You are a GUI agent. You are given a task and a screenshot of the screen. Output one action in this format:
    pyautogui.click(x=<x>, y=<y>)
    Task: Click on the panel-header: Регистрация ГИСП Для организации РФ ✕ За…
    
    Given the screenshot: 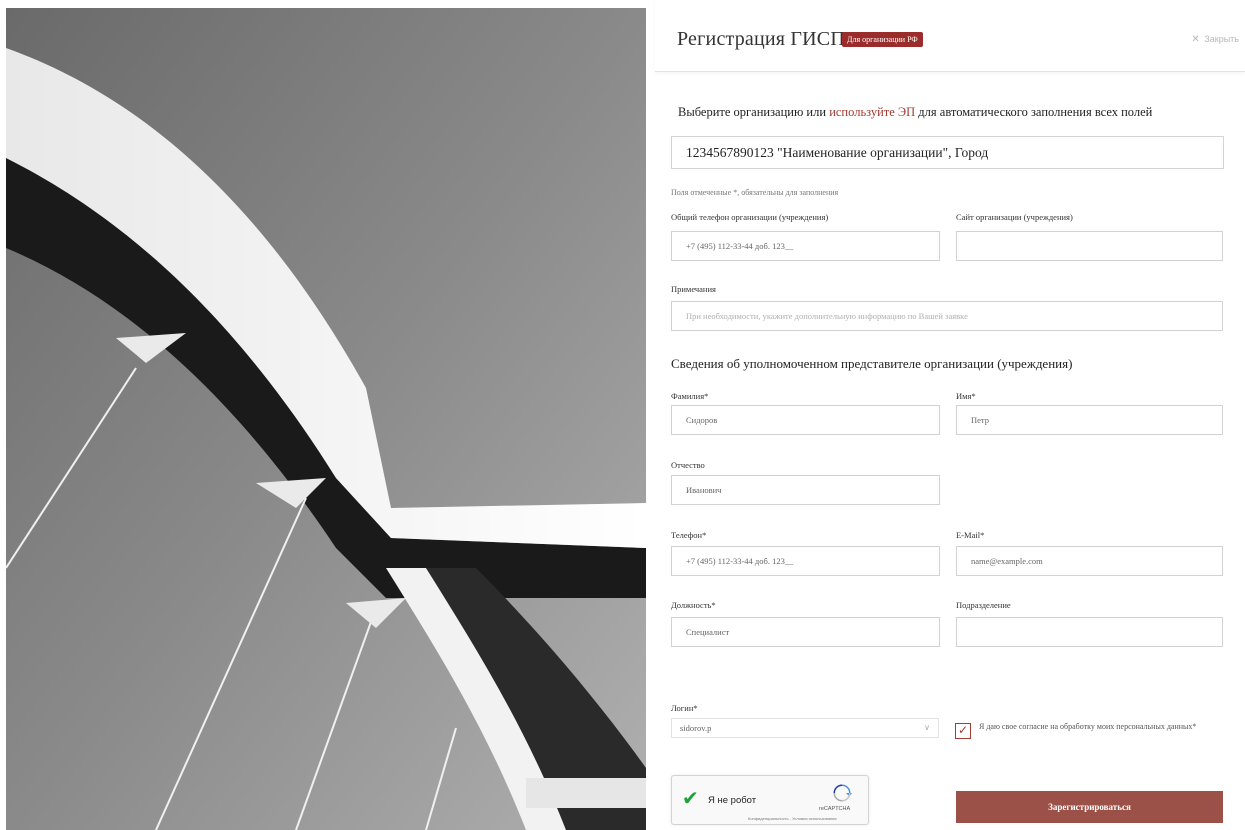 What is the action you would take?
    pyautogui.click(x=950, y=36)
    